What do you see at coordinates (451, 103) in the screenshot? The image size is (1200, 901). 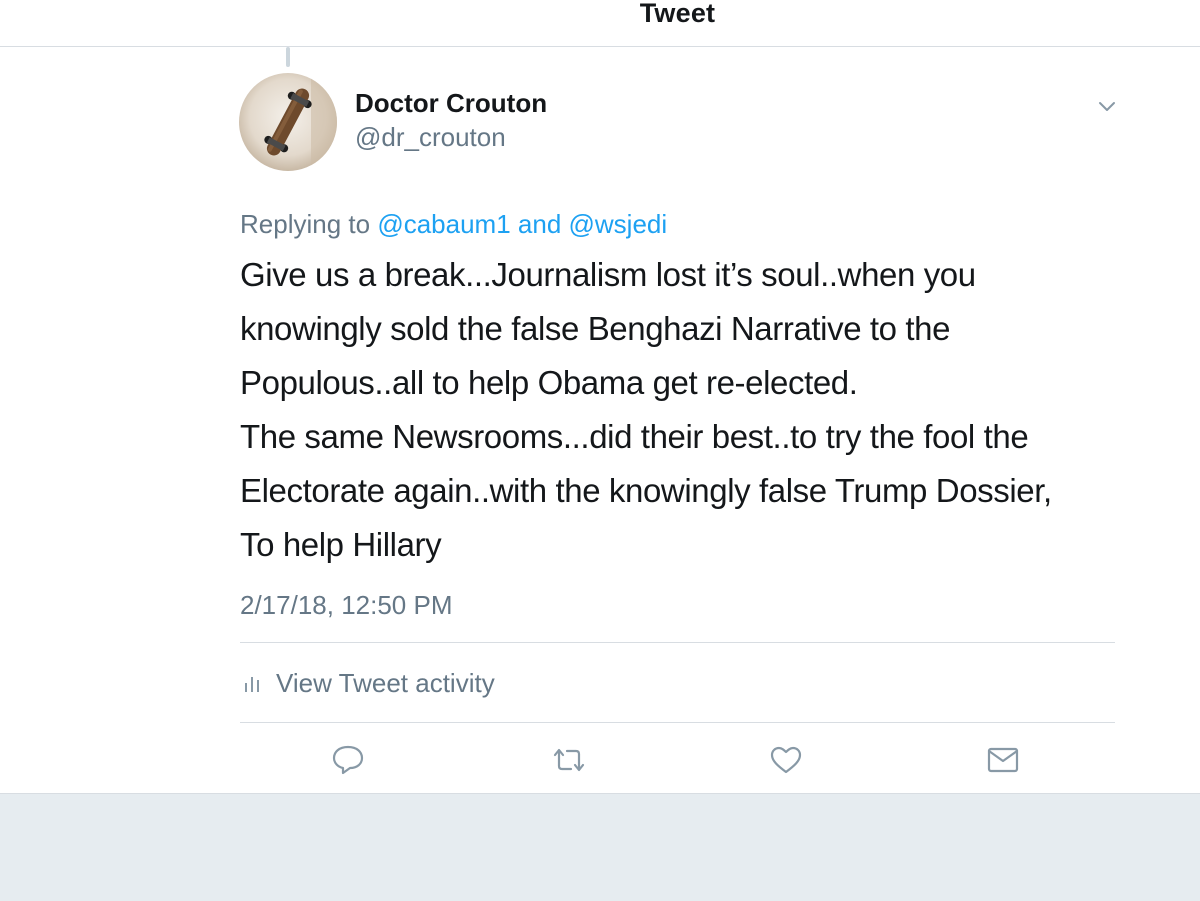 I see `display-name: Doctor Crouton` at bounding box center [451, 103].